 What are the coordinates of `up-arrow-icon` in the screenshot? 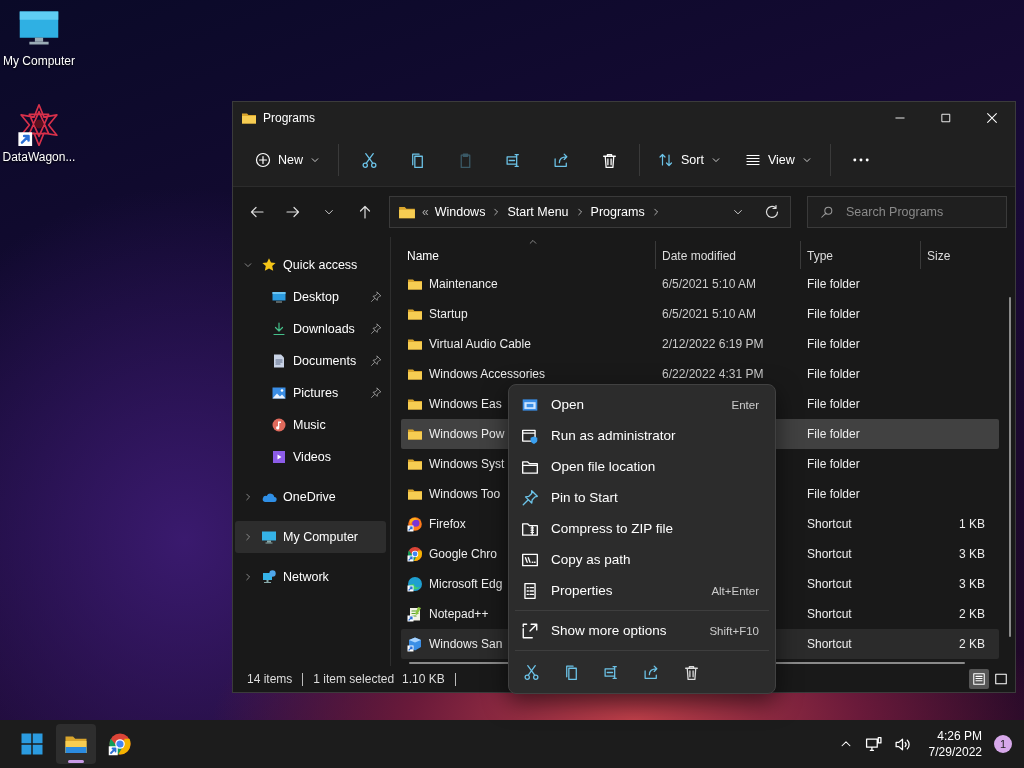 It's located at (365, 212).